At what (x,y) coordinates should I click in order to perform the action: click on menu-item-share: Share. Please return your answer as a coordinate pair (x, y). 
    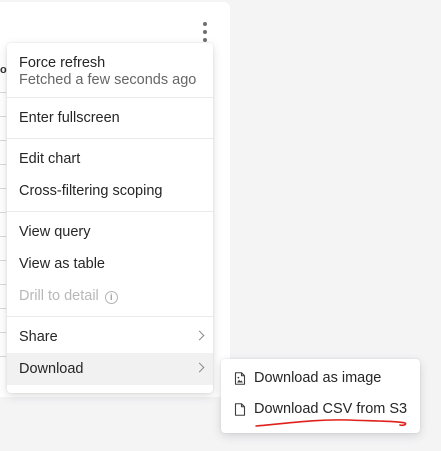
    Looking at the image, I should click on (110, 337).